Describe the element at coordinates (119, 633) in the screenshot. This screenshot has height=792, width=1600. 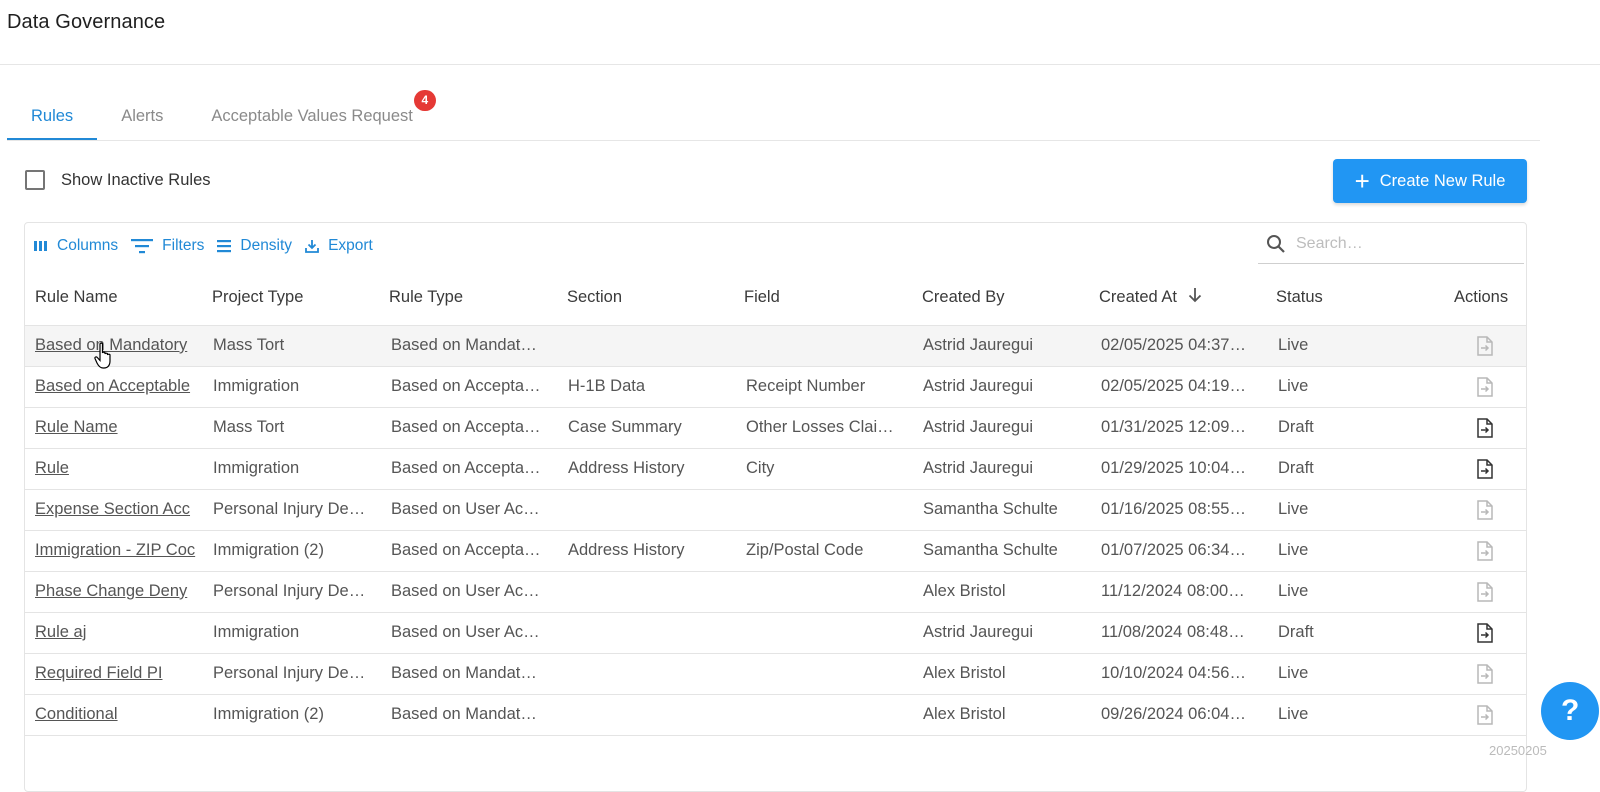
I see `cell-rule-name: Rule aj` at that location.